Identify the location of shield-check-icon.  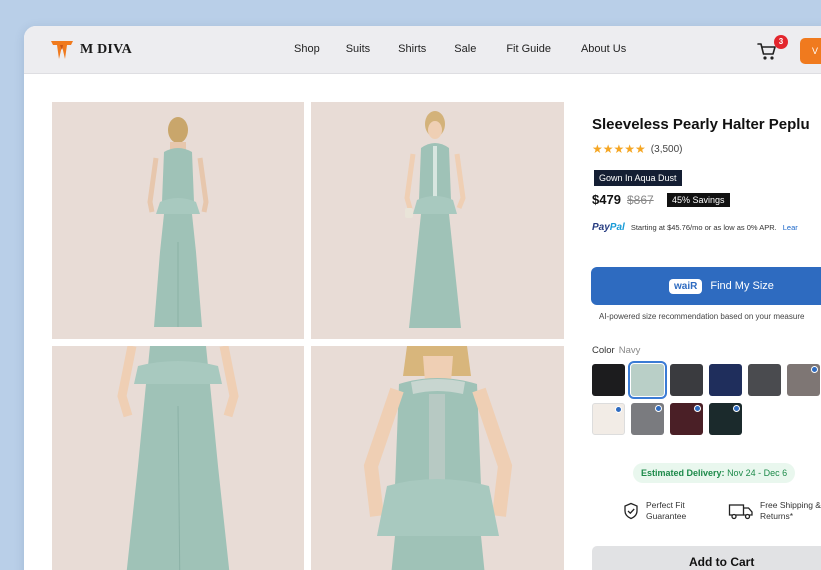
(631, 511).